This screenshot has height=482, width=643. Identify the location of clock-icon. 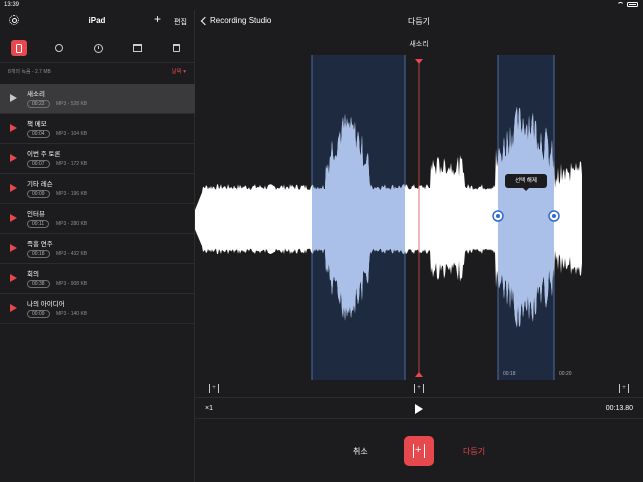
(98, 48).